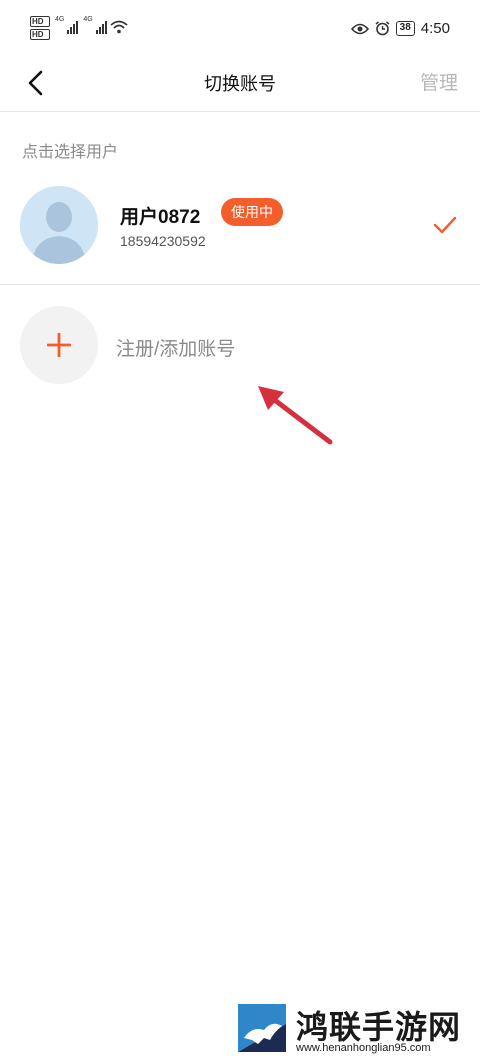  Describe the element at coordinates (359, 28) in the screenshot. I see `eye-icon` at that location.